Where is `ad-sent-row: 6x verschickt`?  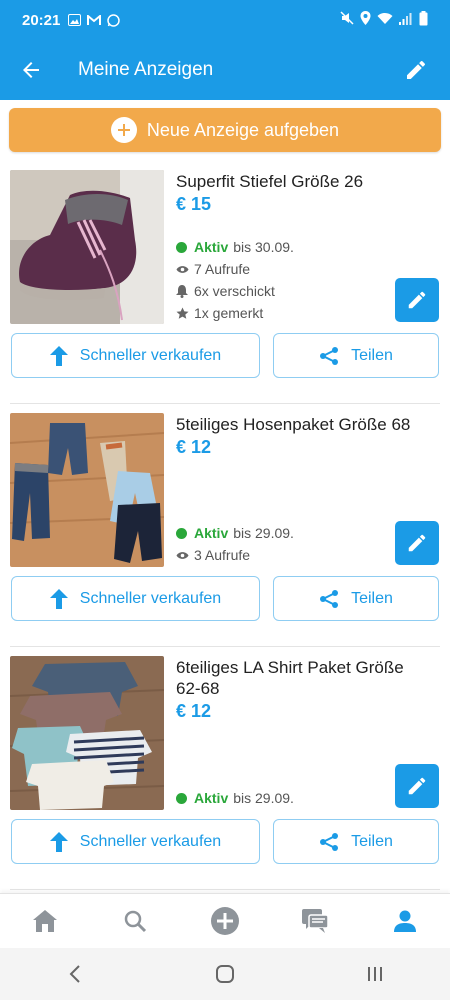 ad-sent-row: 6x verschickt is located at coordinates (235, 291).